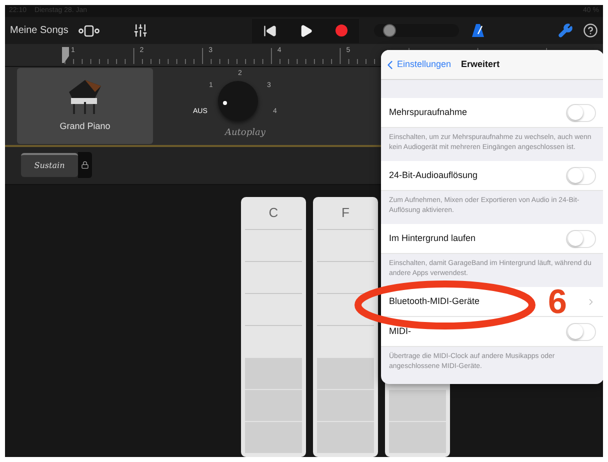  Describe the element at coordinates (85, 106) in the screenshot. I see `instrument-card: Grand Piano` at that location.